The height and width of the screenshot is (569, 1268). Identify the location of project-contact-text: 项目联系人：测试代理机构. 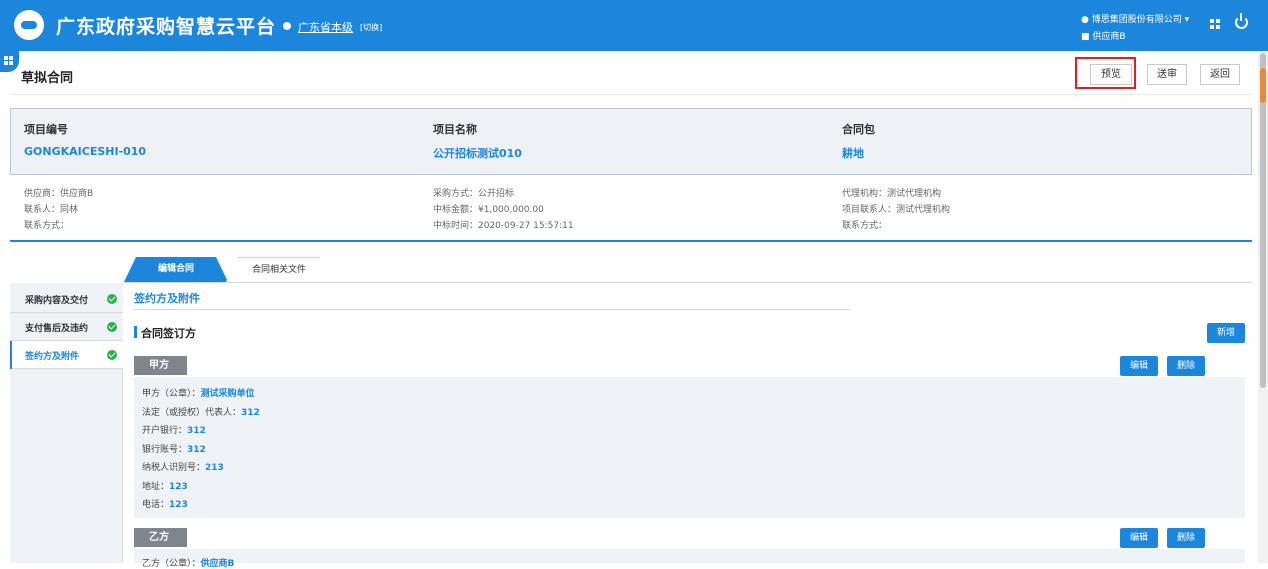
(896, 210).